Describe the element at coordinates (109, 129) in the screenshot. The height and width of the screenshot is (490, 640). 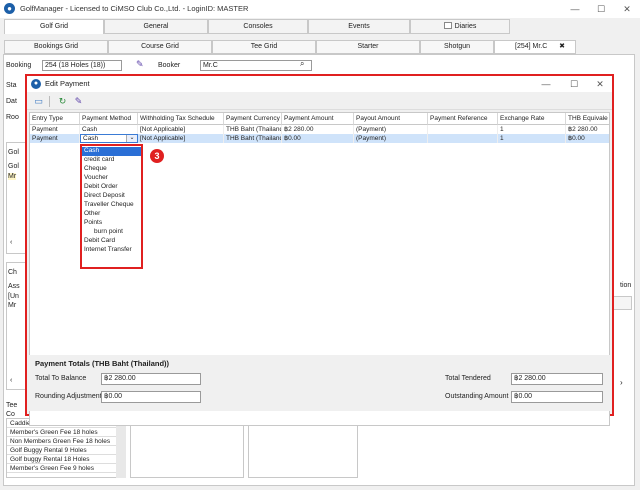
I see `cell-payment-method: Cash` at that location.